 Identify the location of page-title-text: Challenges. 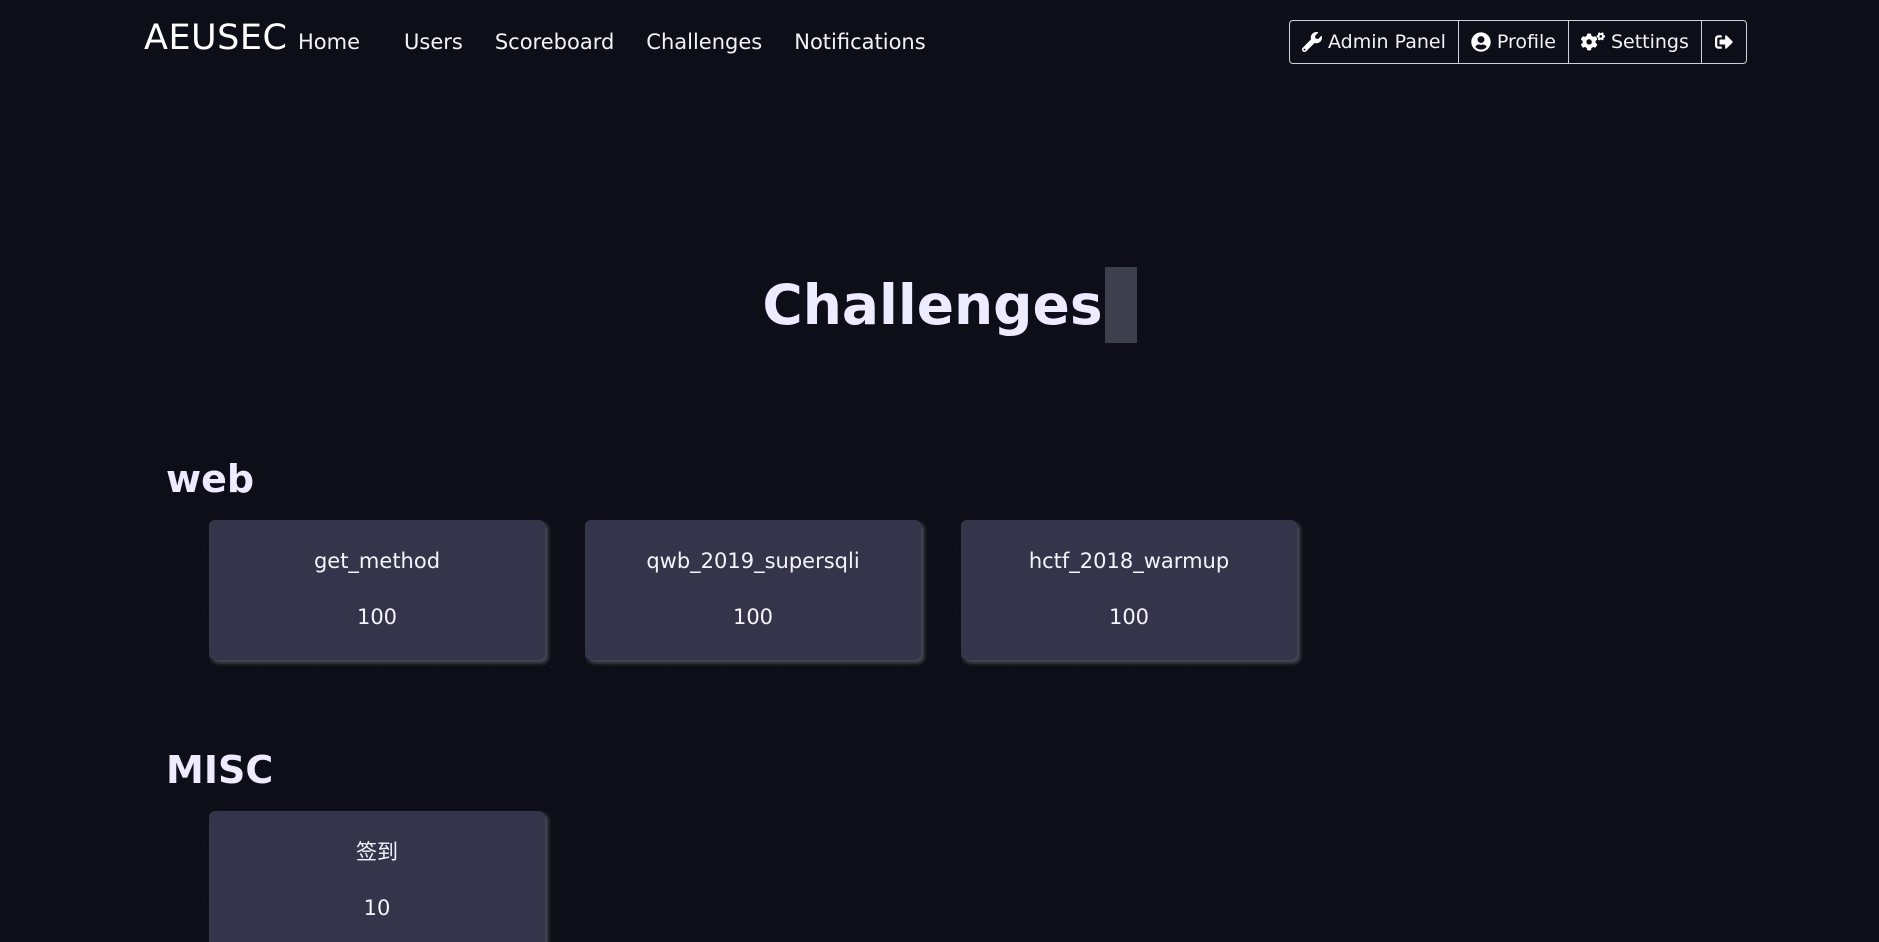
(932, 304).